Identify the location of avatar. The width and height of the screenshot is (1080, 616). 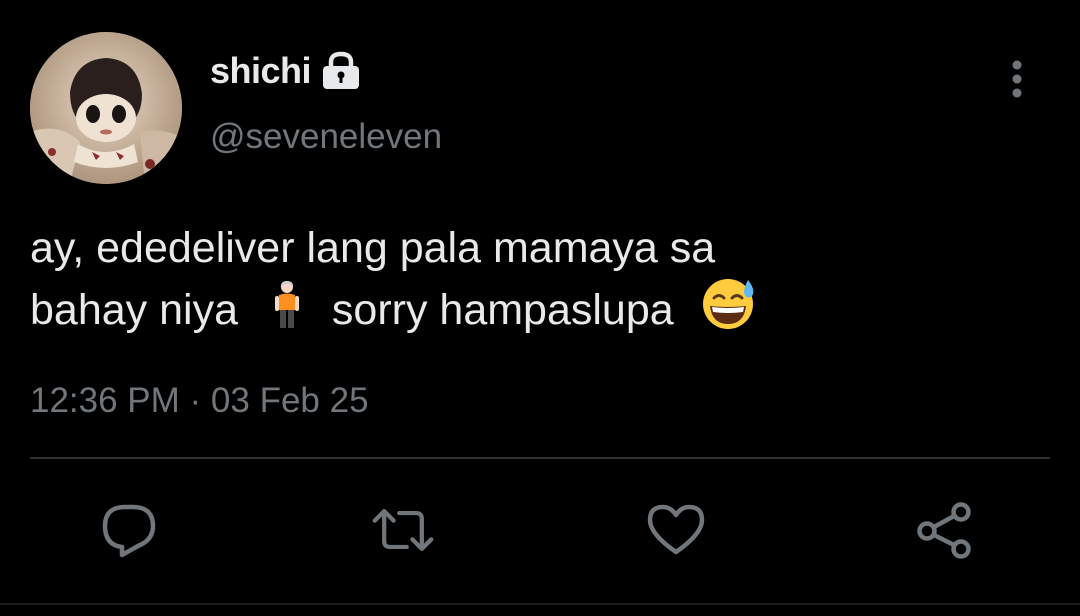
(106, 108).